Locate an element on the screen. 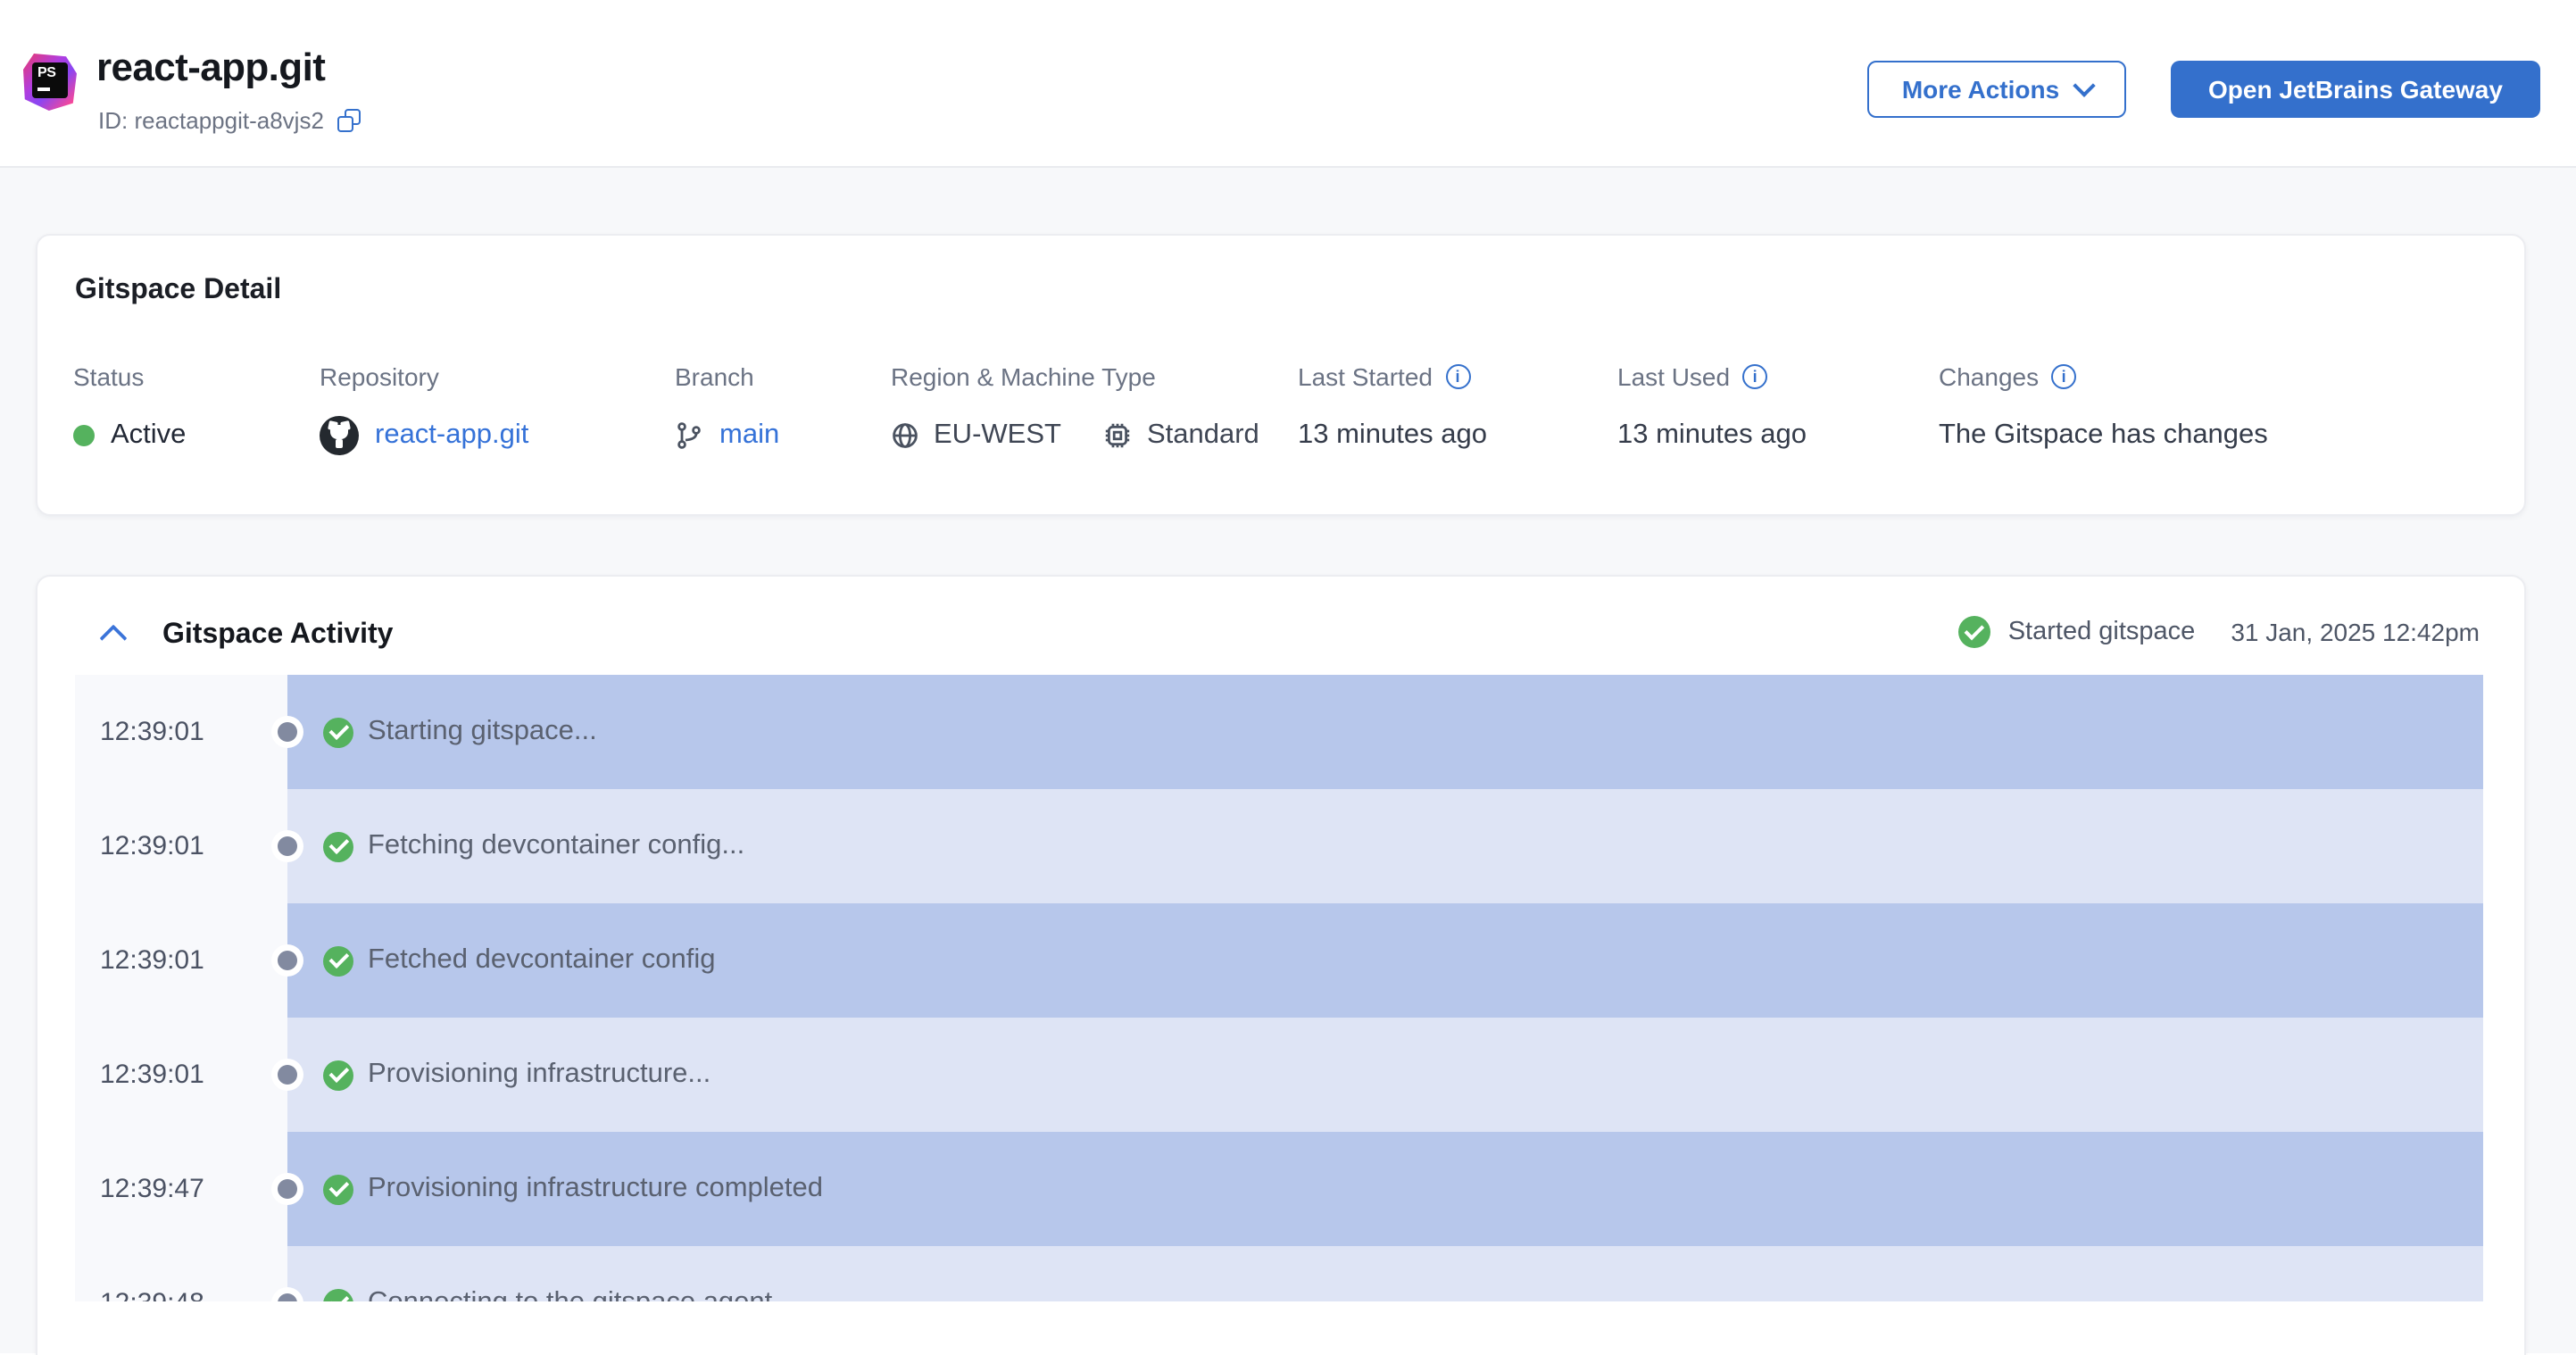 Image resolution: width=2576 pixels, height=1355 pixels. repository-link: react-app.git is located at coordinates (452, 436).